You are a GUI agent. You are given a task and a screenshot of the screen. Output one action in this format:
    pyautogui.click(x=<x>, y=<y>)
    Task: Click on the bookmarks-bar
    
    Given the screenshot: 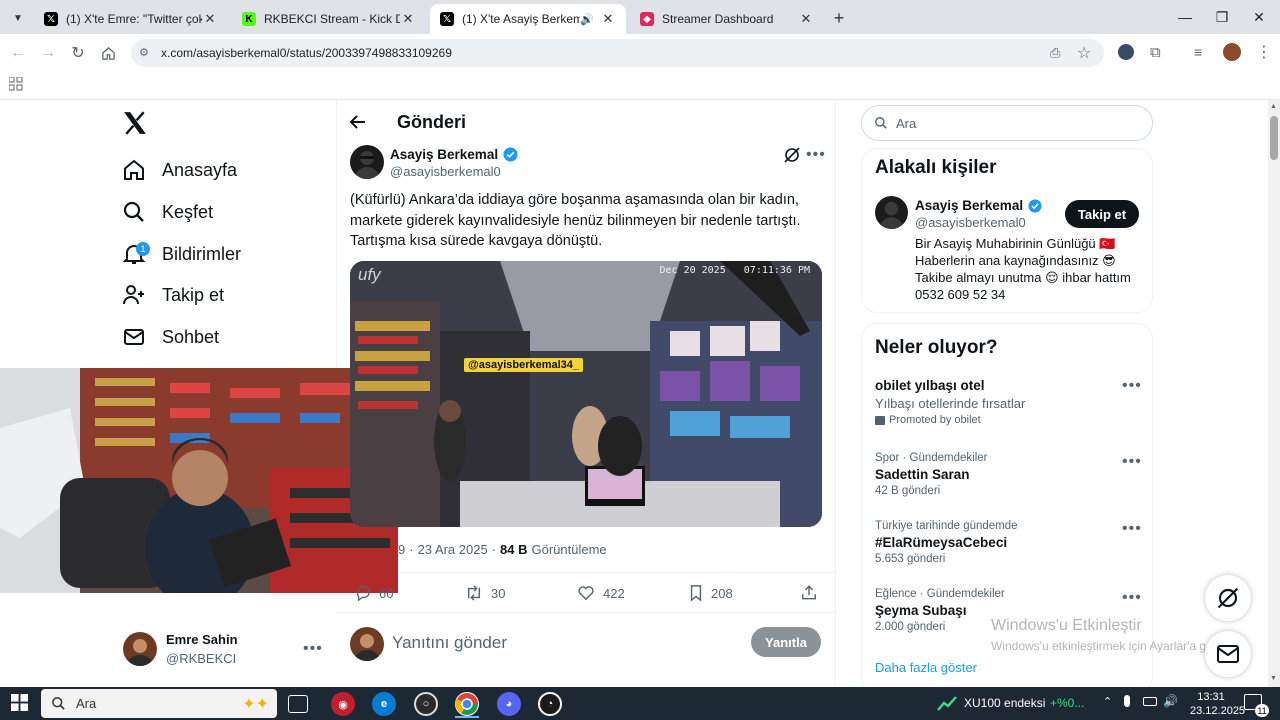 What is the action you would take?
    pyautogui.click(x=640, y=86)
    